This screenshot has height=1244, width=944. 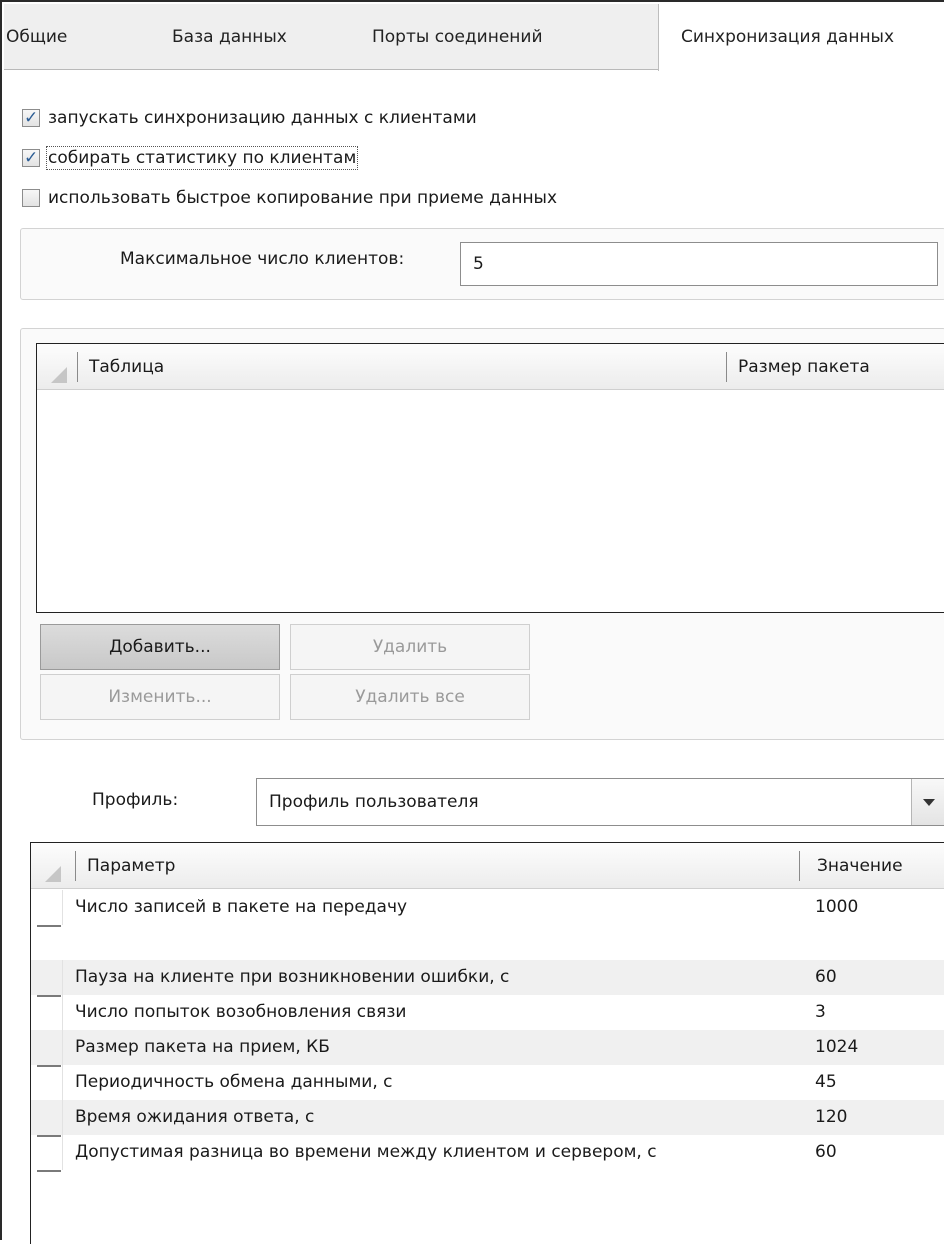 I want to click on remove-button: Удалить, so click(x=410, y=647).